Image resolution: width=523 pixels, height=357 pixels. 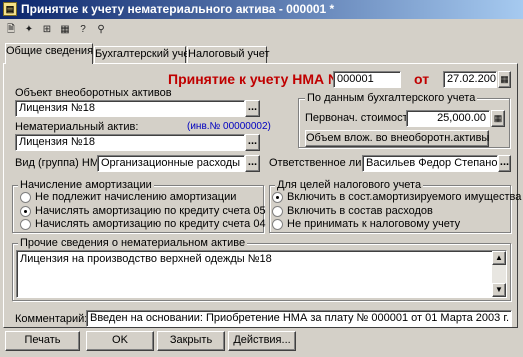 I want to click on investment-volume-button: Объем влож. во внеоборотн.активы, so click(x=397, y=138).